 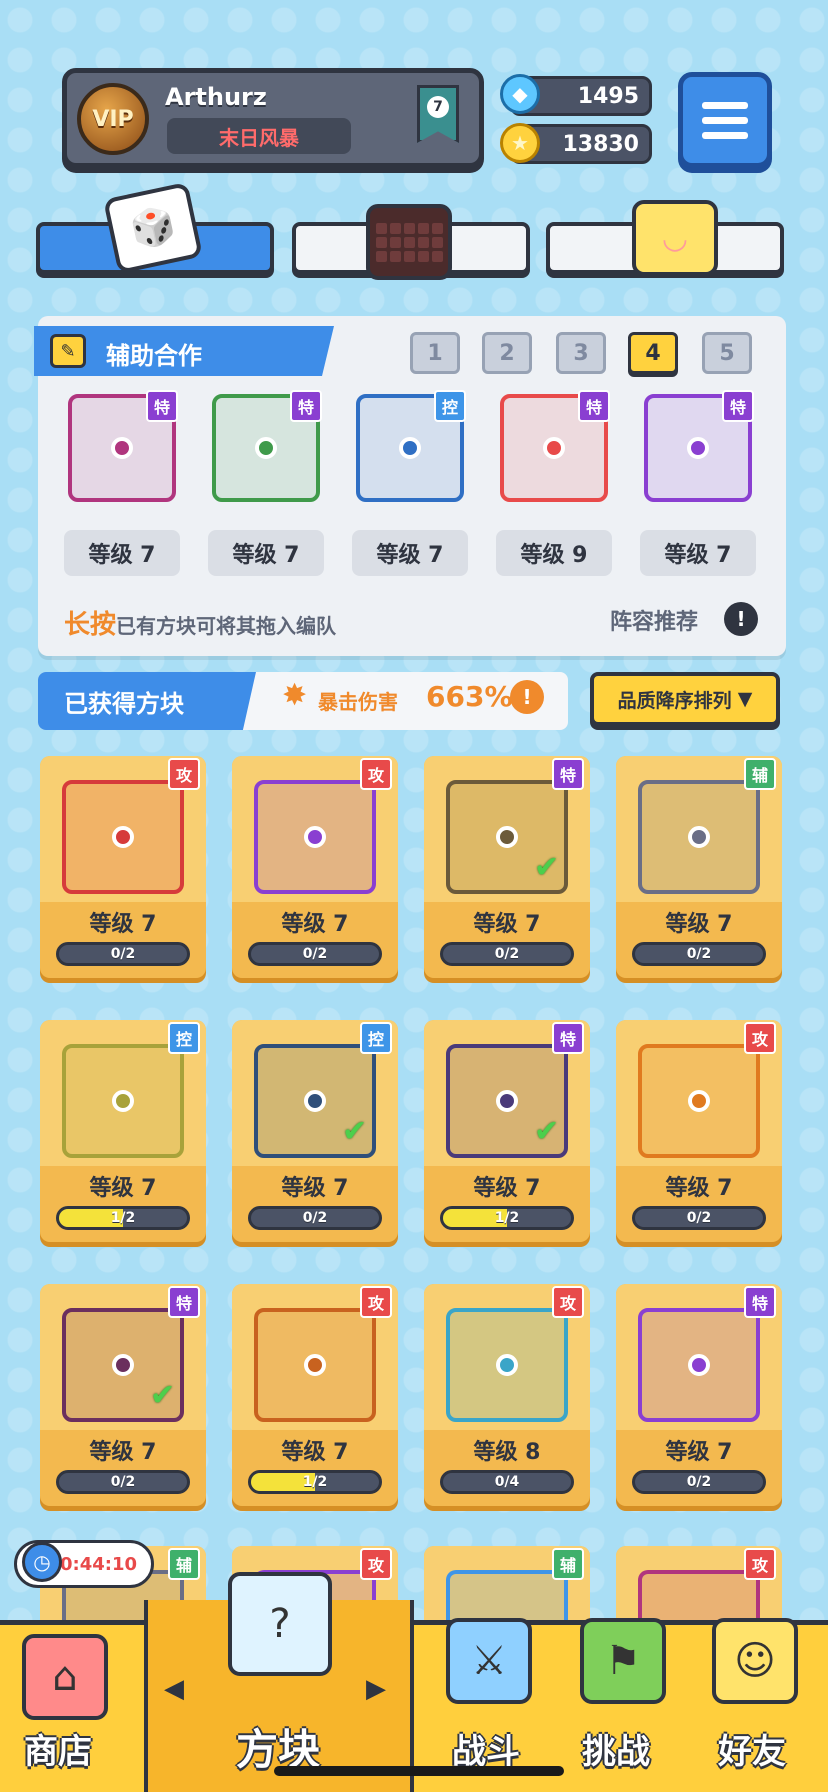 What do you see at coordinates (113, 119) in the screenshot?
I see `vip-avatar: VIP` at bounding box center [113, 119].